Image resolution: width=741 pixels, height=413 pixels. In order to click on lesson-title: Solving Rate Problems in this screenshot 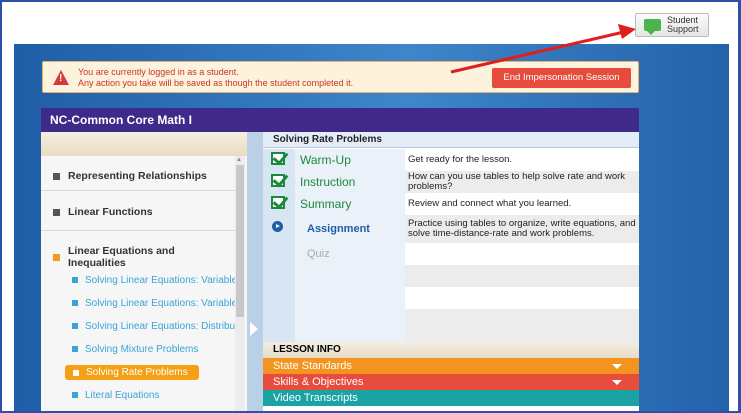, I will do `click(451, 140)`.